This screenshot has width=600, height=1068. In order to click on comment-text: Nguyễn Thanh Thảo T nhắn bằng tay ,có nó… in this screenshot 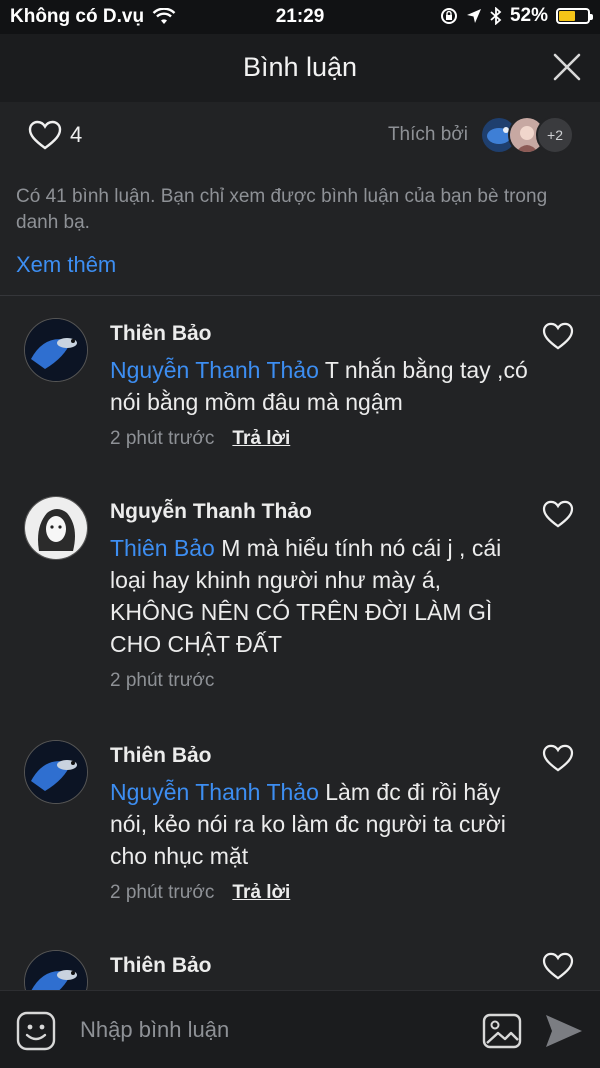, I will do `click(319, 386)`.